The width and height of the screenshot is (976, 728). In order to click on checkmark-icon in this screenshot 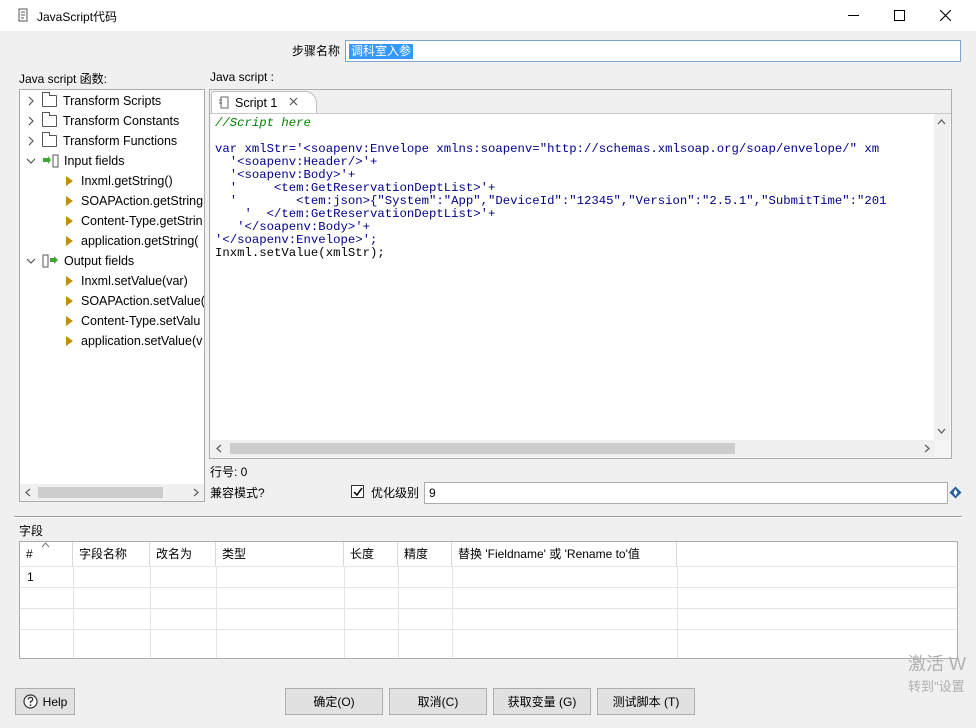, I will do `click(358, 492)`.